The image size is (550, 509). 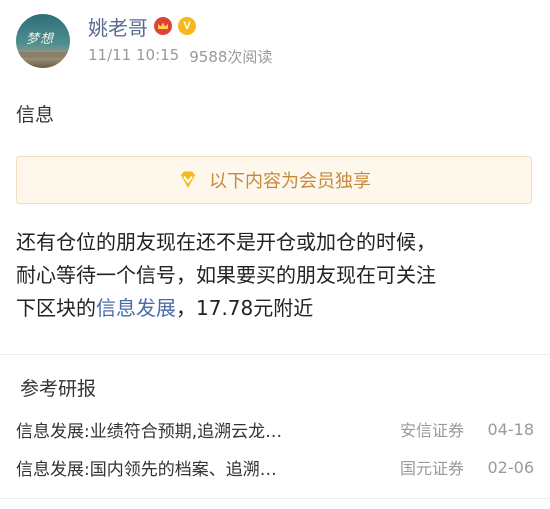 What do you see at coordinates (226, 242) in the screenshot?
I see `post-body-line-1: 还有仓位的朋友现在还不是开仓或加仓的时候，` at bounding box center [226, 242].